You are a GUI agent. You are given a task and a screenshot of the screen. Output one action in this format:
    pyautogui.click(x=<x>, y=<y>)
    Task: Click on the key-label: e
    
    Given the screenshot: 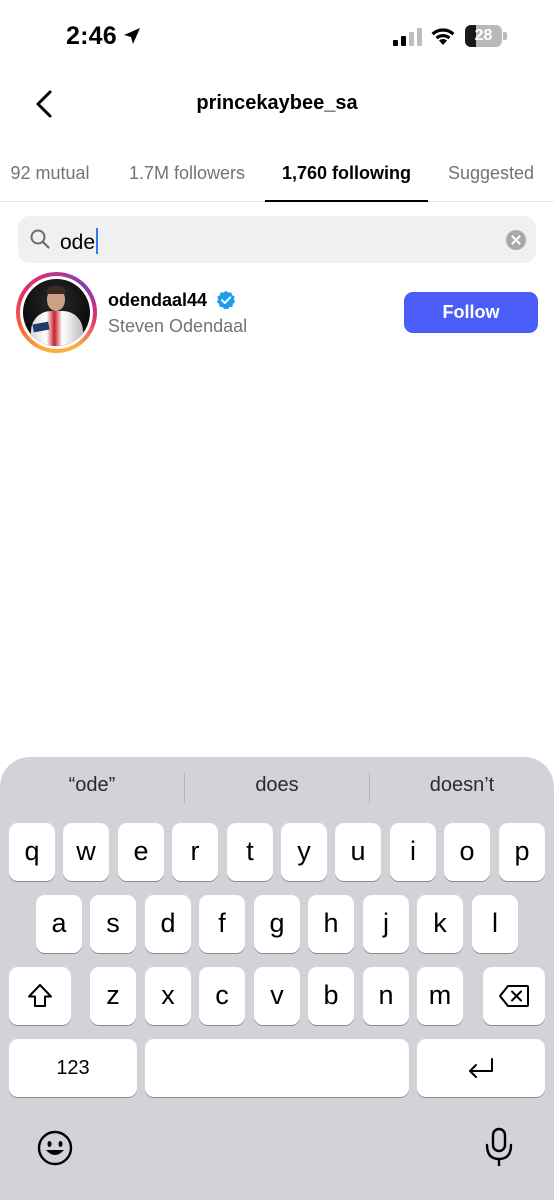 What is the action you would take?
    pyautogui.click(x=141, y=850)
    